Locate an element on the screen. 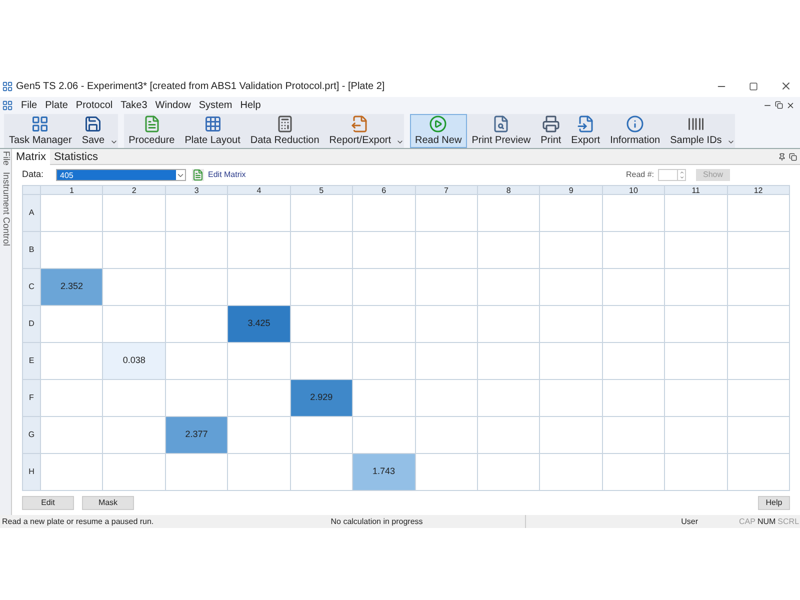  toolbar-button: Print Preview is located at coordinates (501, 131).